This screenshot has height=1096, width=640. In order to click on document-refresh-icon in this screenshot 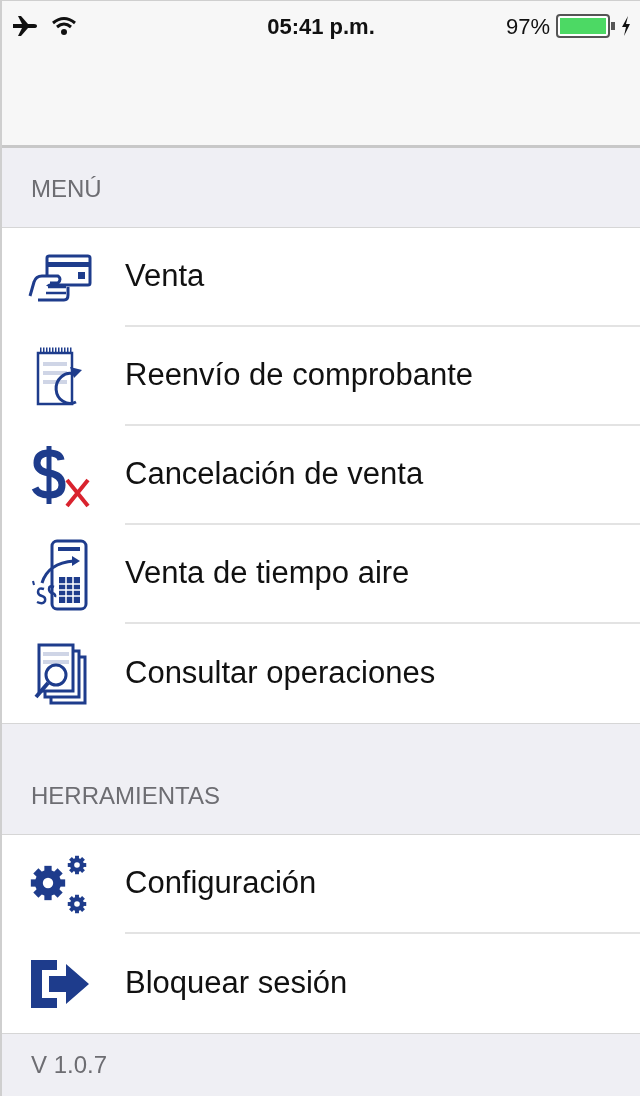, I will do `click(60, 376)`.